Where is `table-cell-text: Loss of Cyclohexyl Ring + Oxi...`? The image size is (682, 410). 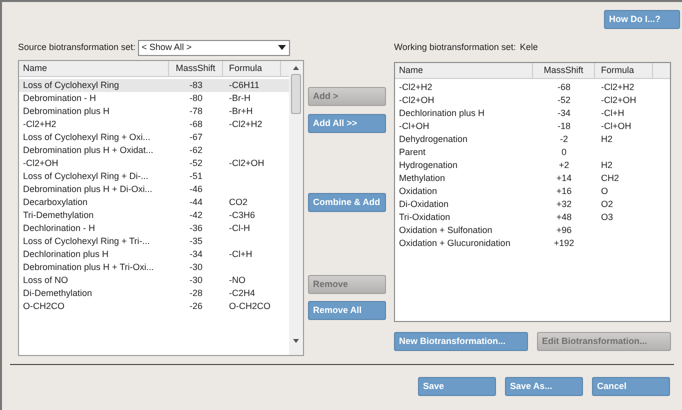 table-cell-text: Loss of Cyclohexyl Ring + Oxi... is located at coordinates (87, 137).